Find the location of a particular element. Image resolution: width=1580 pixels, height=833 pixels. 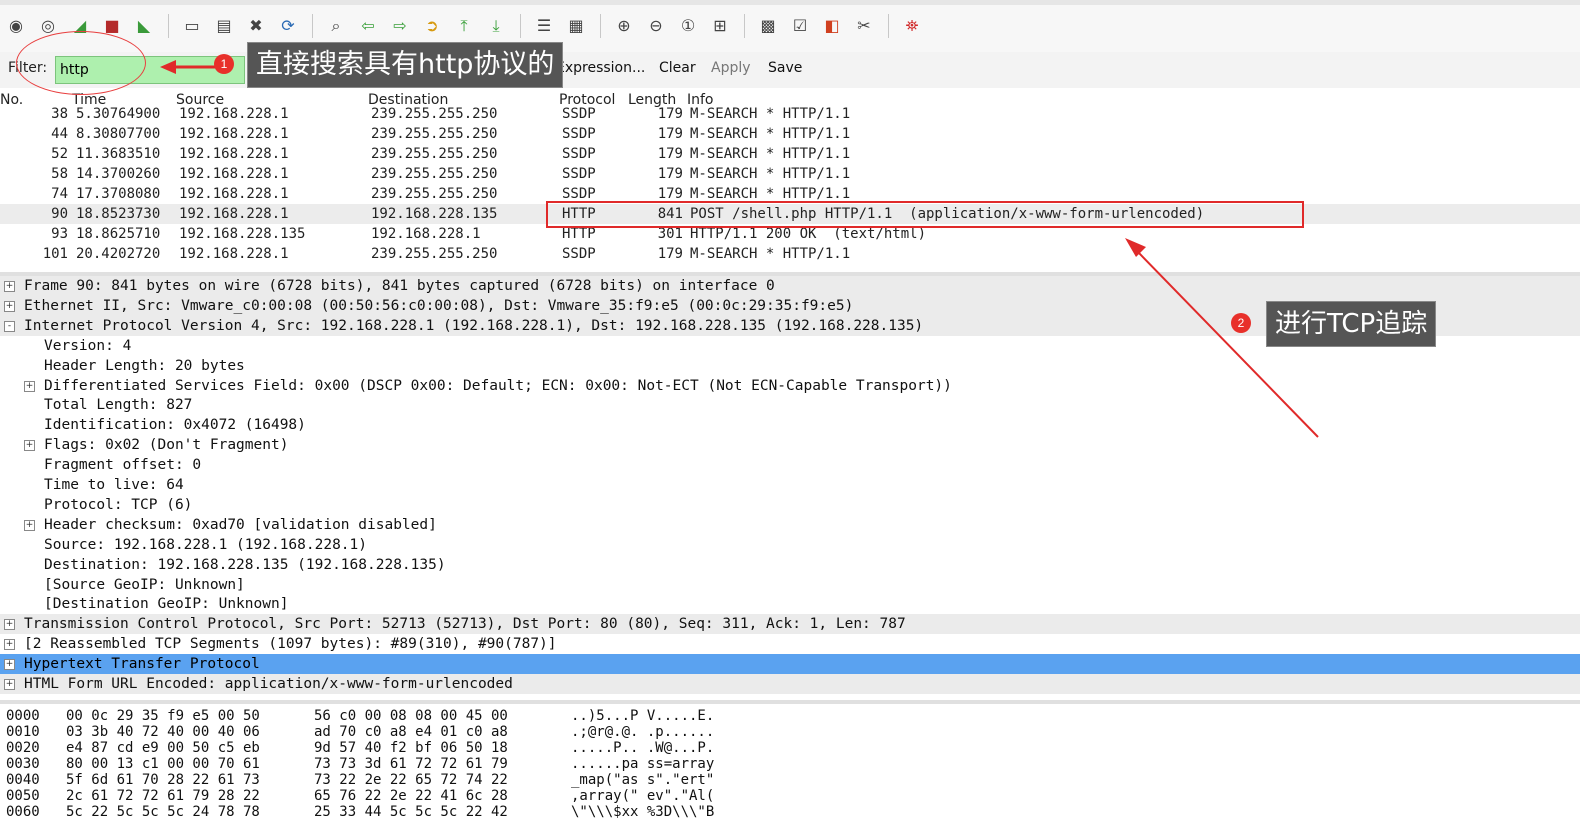

apply-button: Apply is located at coordinates (731, 68).